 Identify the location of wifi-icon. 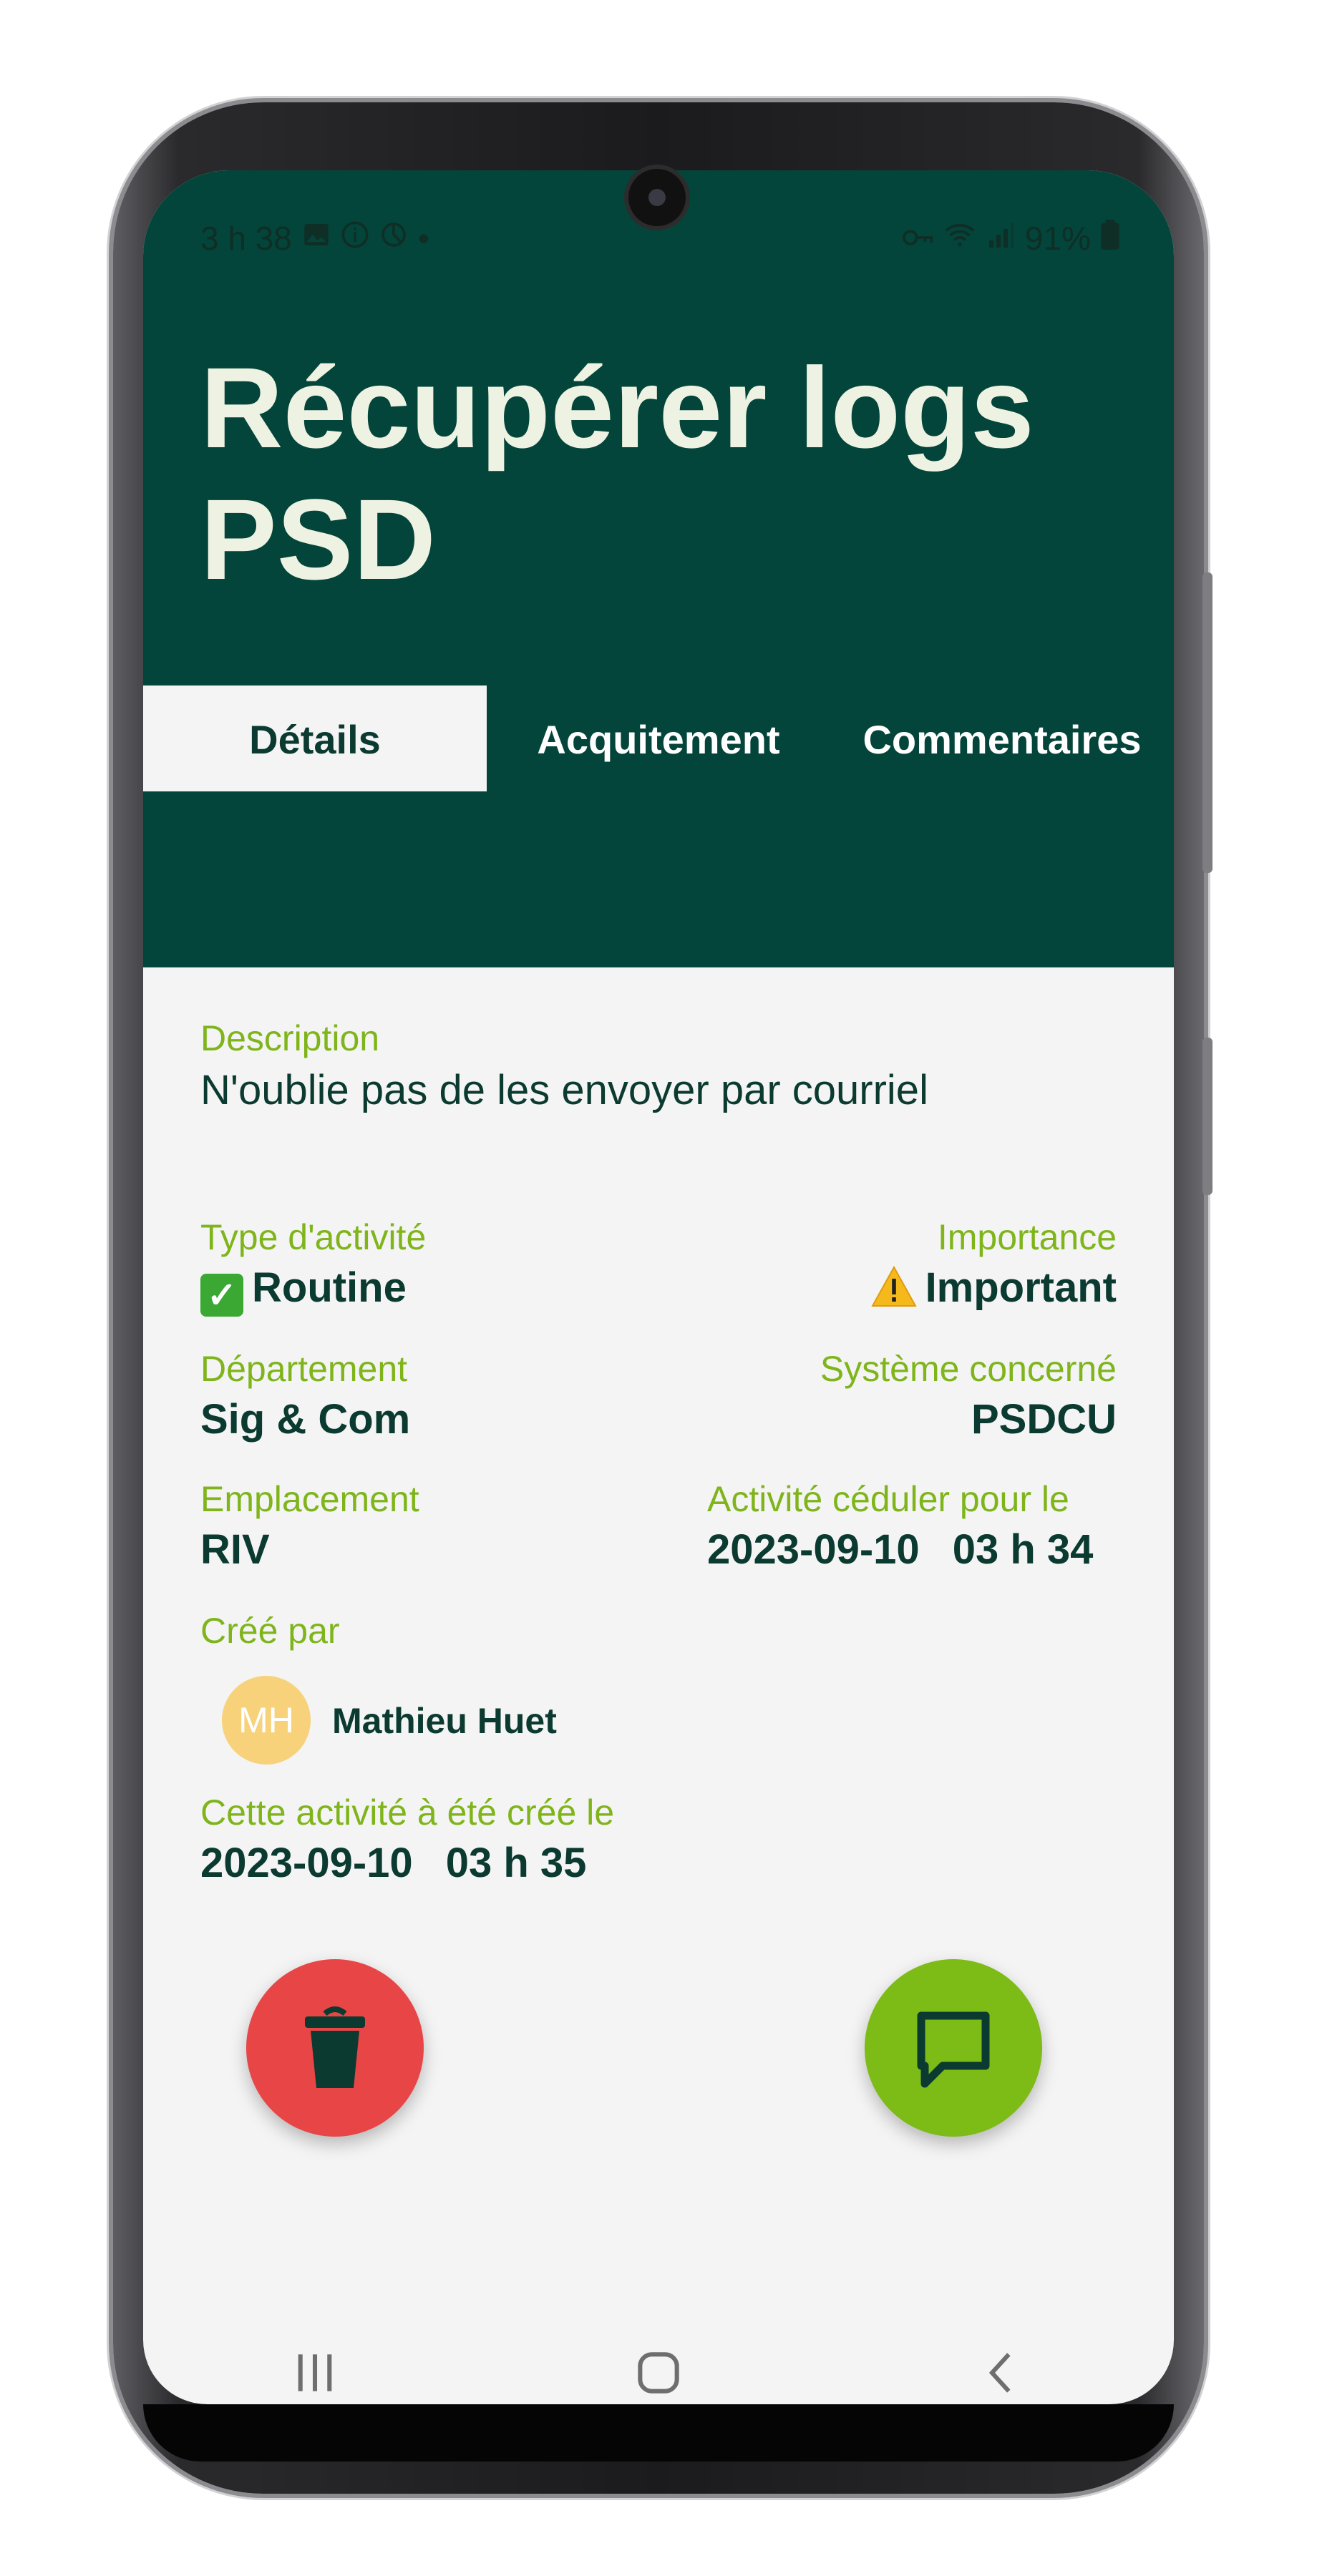
(960, 238).